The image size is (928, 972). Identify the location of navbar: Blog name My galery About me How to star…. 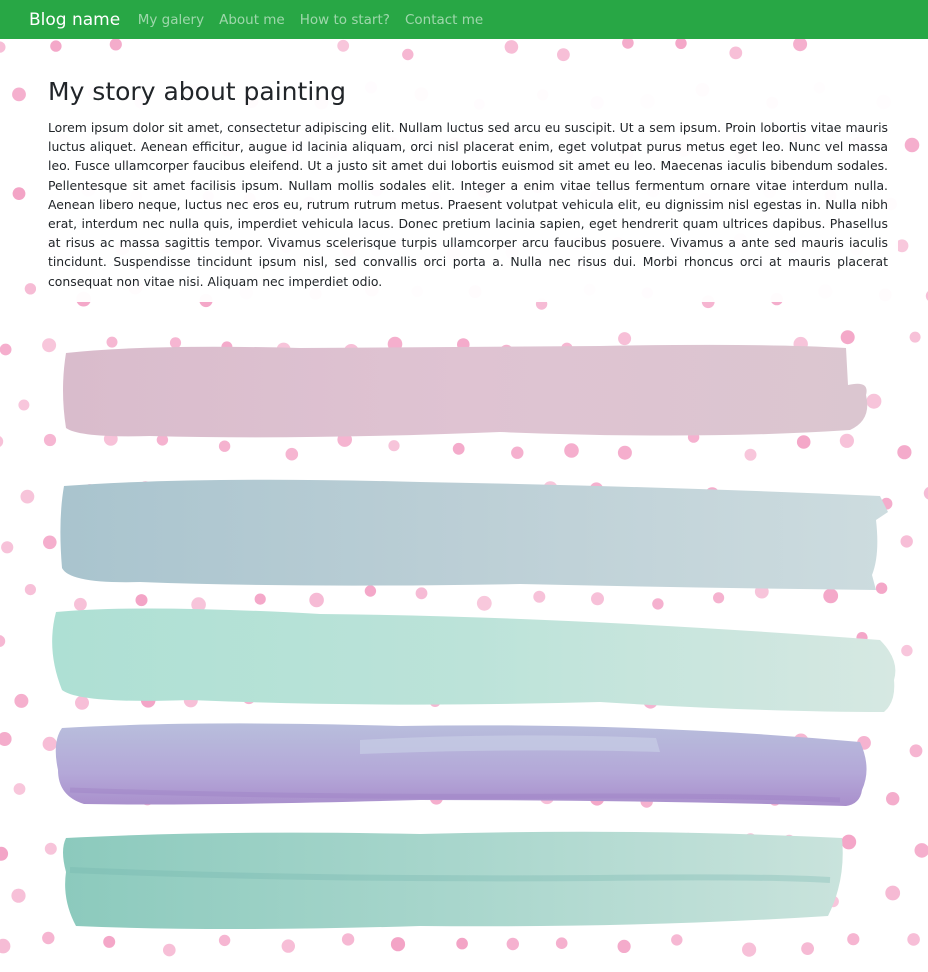
(464, 19).